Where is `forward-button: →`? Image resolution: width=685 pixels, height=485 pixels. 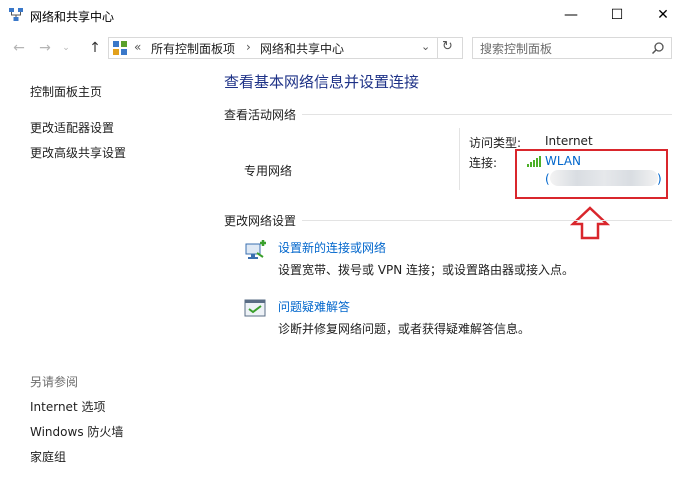
forward-button: → is located at coordinates (45, 48).